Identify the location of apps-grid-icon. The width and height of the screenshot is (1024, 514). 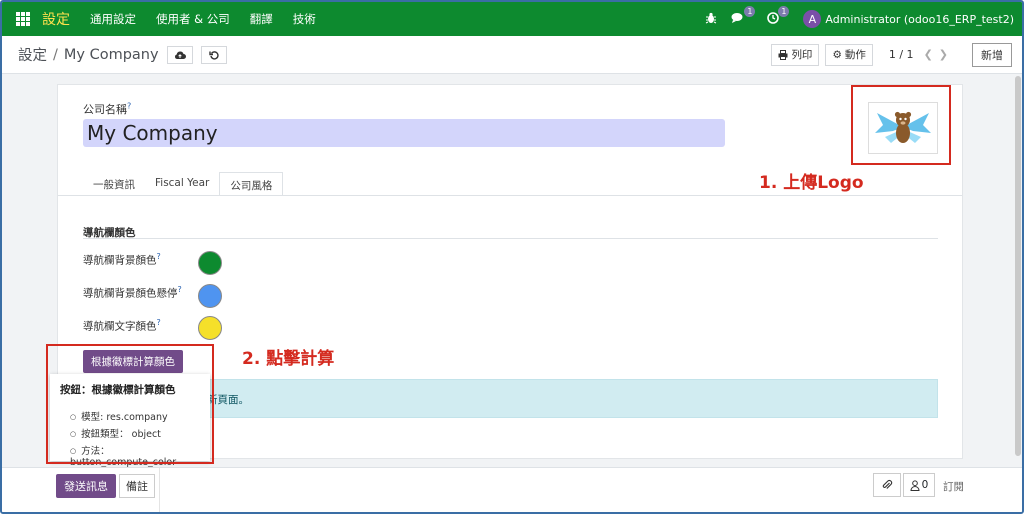
(23, 19).